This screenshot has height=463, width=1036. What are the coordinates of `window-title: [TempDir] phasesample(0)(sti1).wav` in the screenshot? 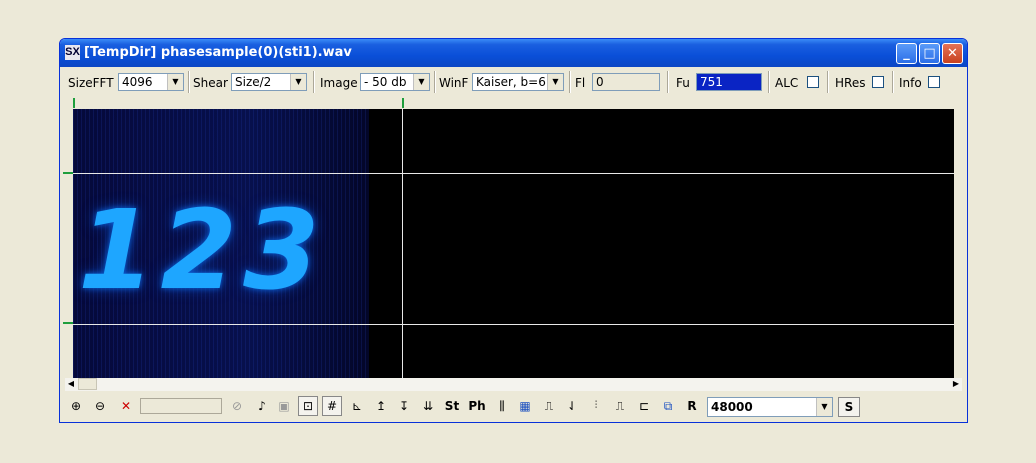 It's located at (218, 52).